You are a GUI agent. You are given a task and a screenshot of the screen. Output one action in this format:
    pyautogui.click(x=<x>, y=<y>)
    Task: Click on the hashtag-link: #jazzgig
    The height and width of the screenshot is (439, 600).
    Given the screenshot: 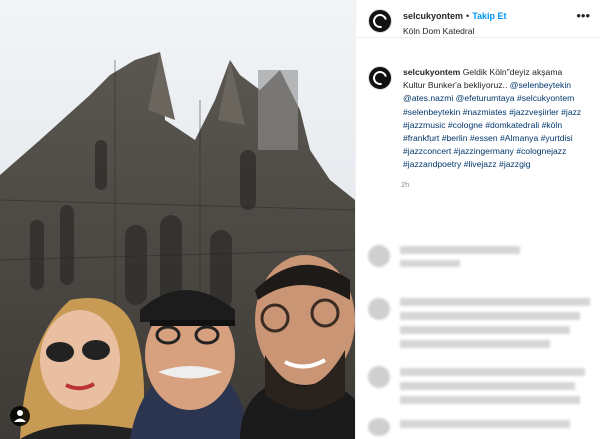 What is the action you would take?
    pyautogui.click(x=515, y=164)
    